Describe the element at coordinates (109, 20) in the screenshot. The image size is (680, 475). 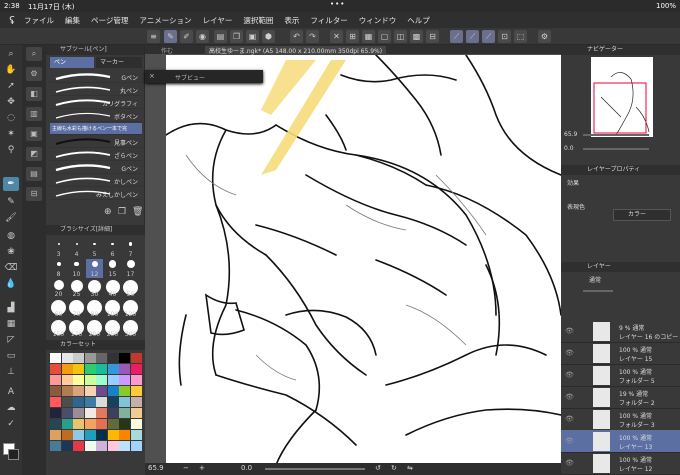
I see `menu-page: ページ管理` at that location.